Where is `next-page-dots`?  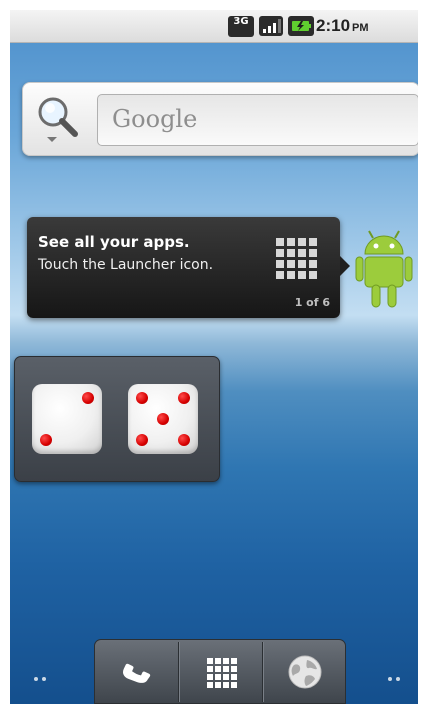 next-page-dots is located at coordinates (399, 673).